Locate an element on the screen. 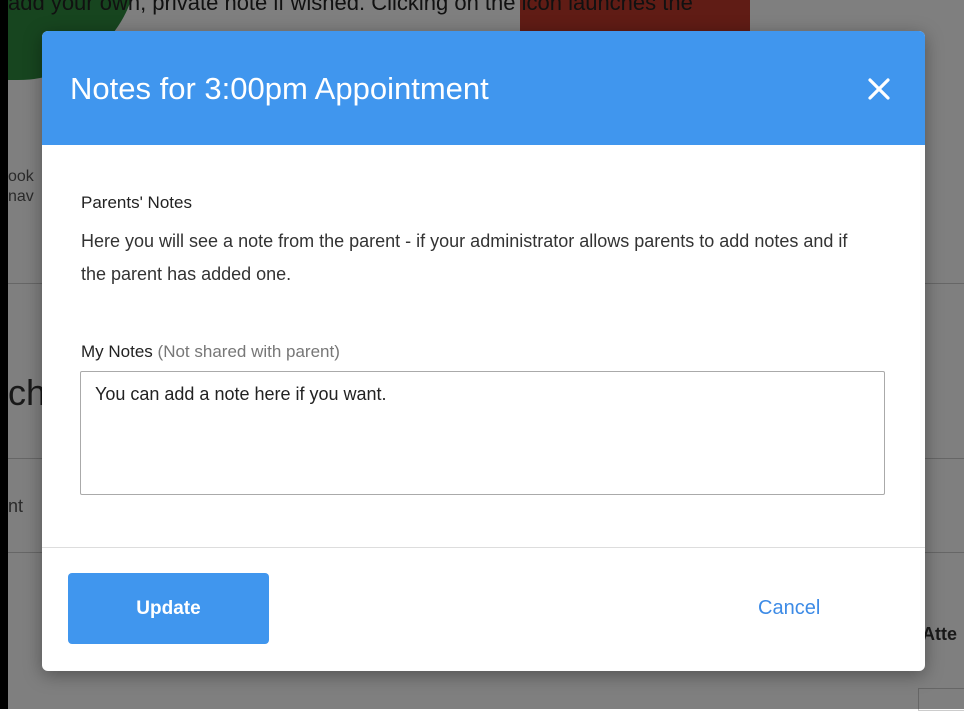 The image size is (964, 711). dialog-footer-divider is located at coordinates (483, 547).